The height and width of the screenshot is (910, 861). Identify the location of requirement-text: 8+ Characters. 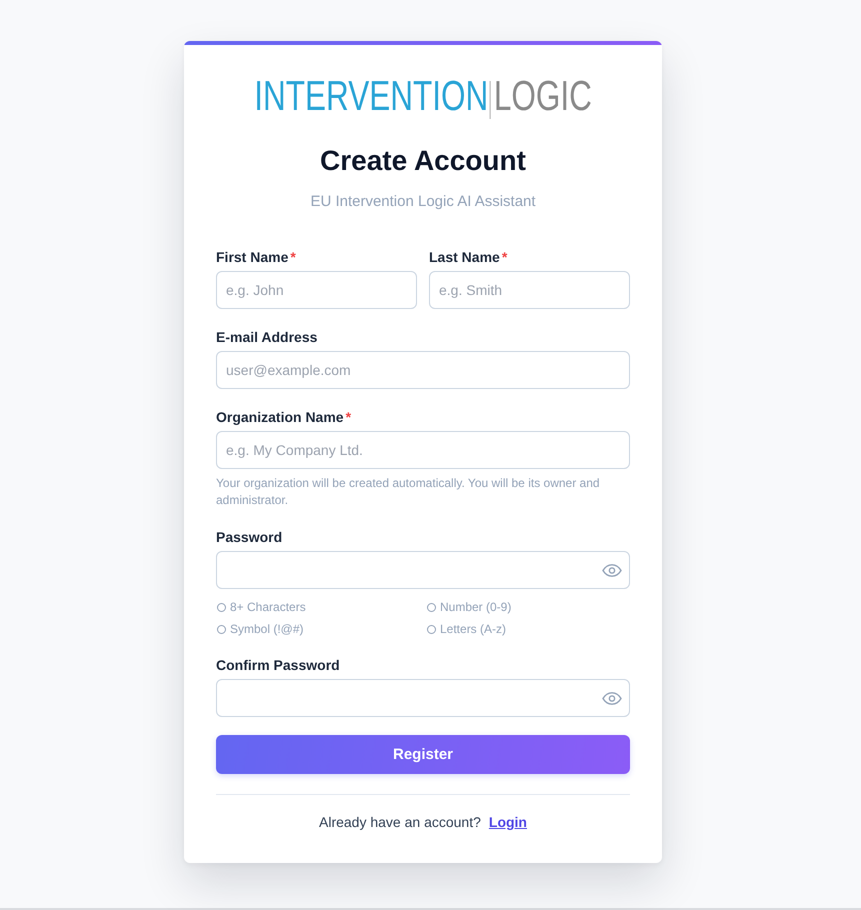
(268, 607).